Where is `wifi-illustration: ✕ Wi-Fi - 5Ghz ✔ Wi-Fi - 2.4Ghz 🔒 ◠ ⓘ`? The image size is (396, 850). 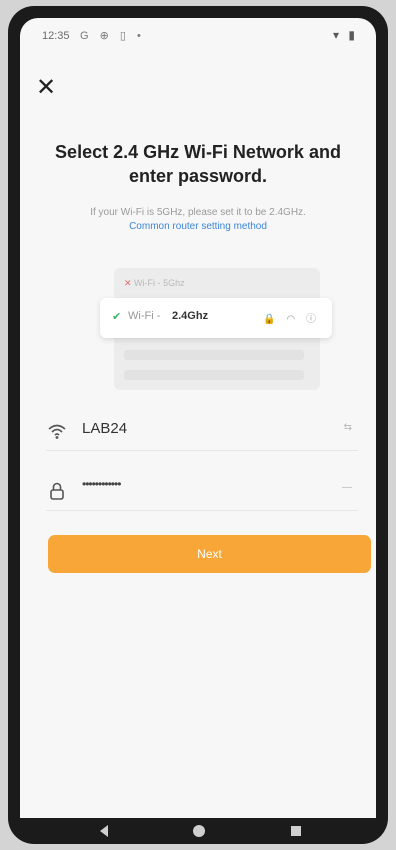
wifi-illustration: ✕ Wi-Fi - 5Ghz ✔ Wi-Fi - 2.4Ghz 🔒 ◠ ⓘ is located at coordinates (216, 329).